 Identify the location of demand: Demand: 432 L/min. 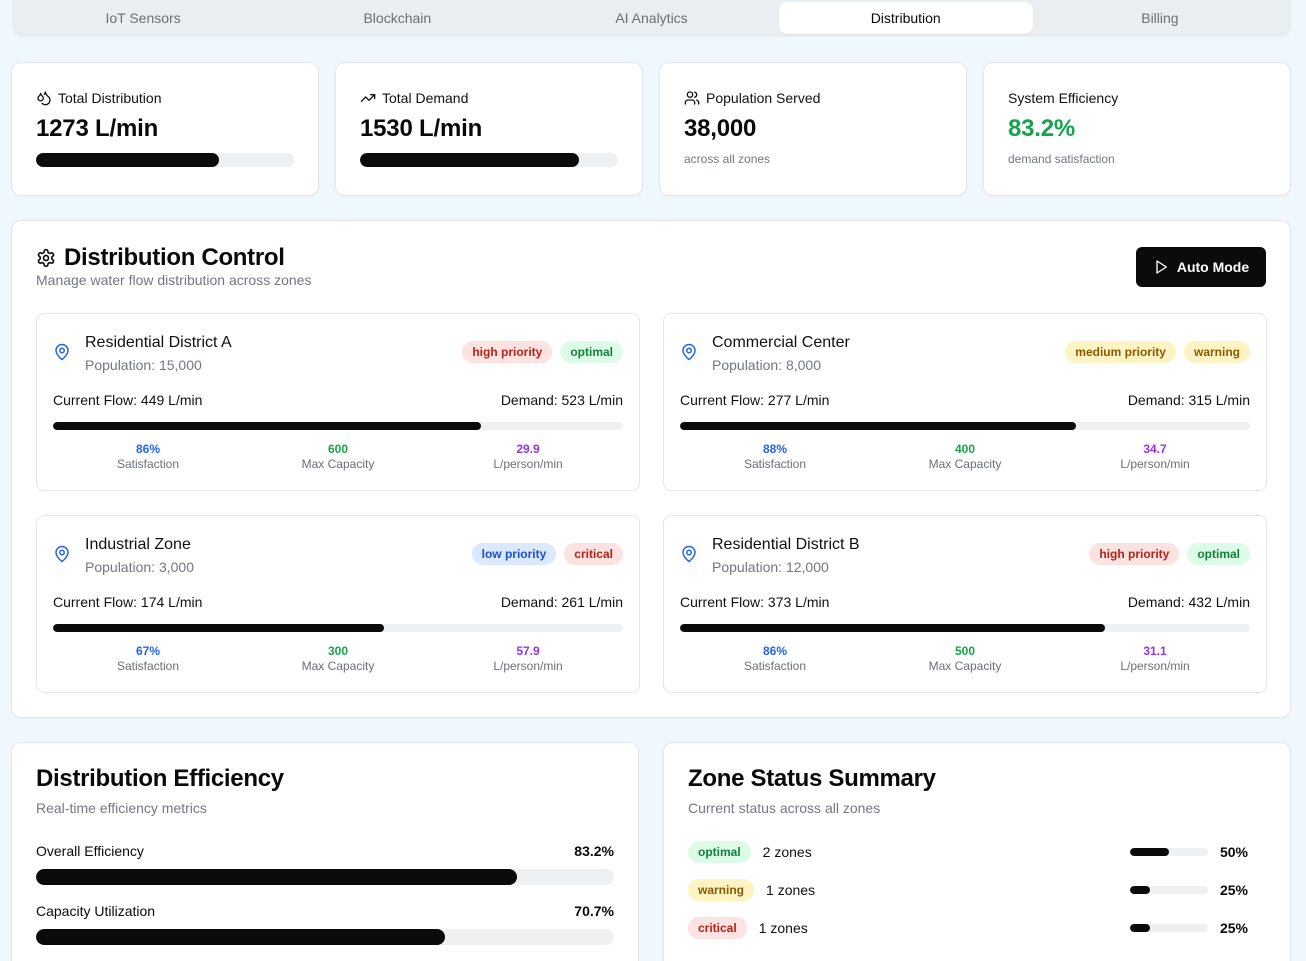
(1188, 602).